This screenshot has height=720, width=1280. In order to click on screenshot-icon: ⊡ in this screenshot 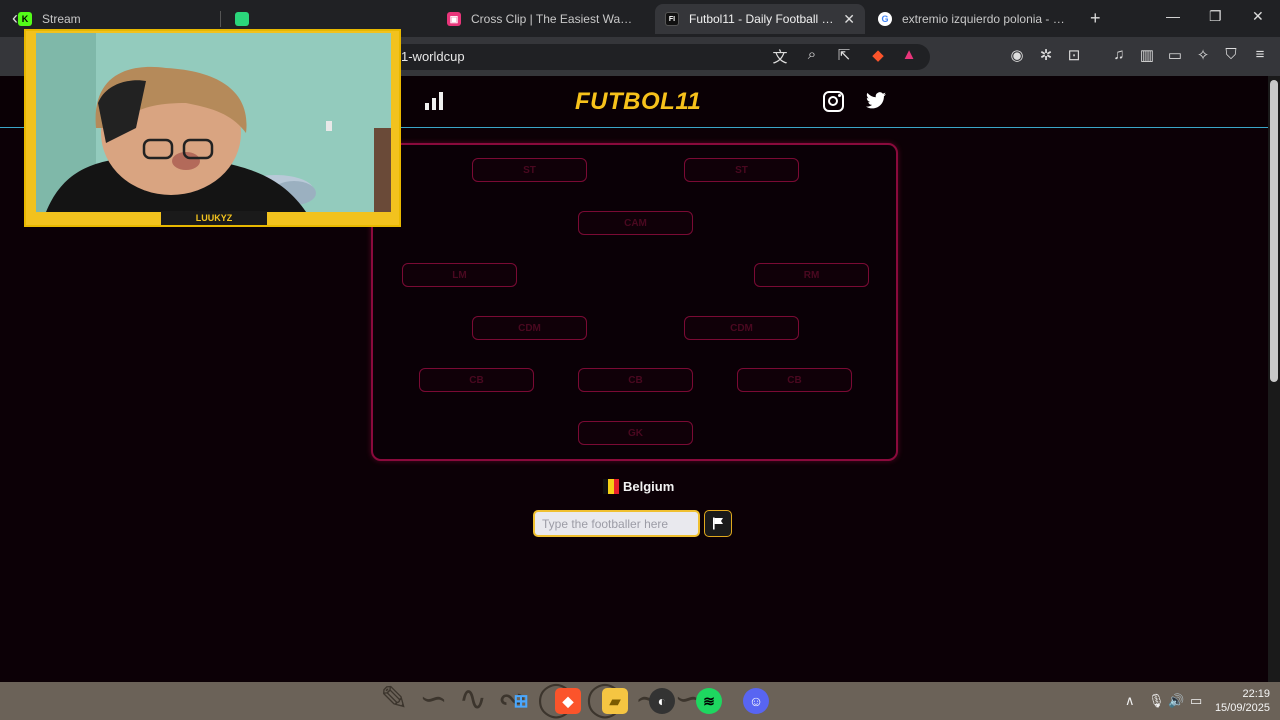, I will do `click(1074, 55)`.